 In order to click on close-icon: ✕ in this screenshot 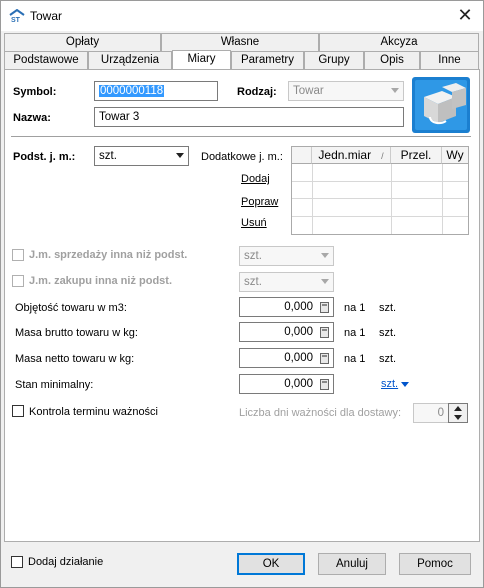, I will do `click(465, 15)`.